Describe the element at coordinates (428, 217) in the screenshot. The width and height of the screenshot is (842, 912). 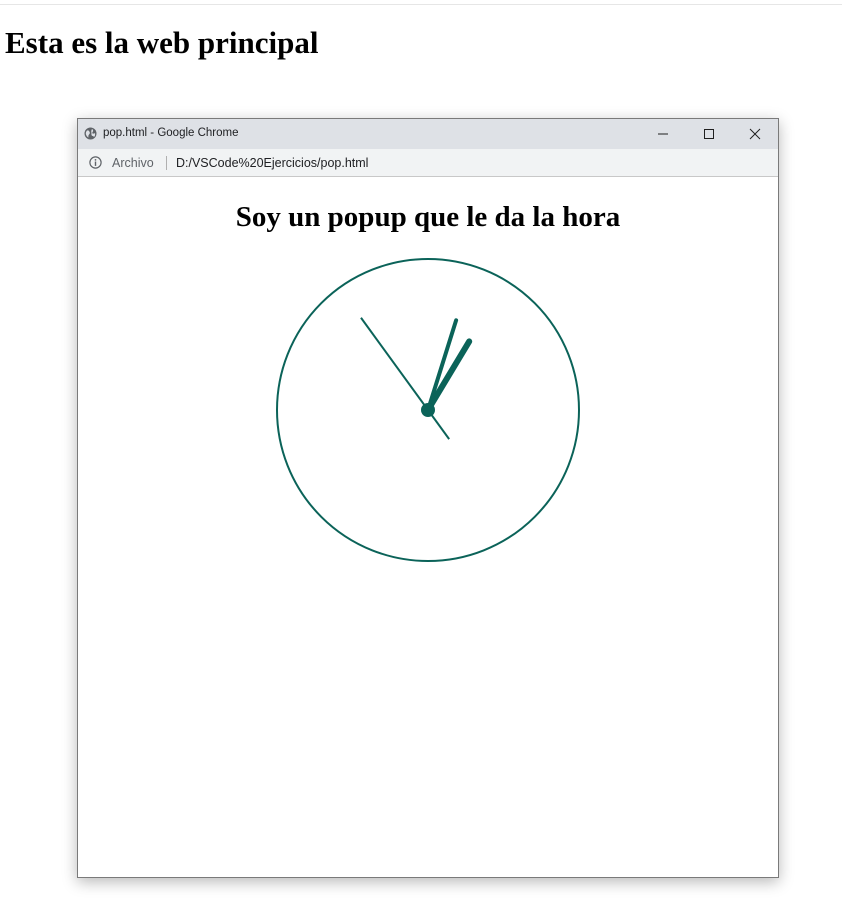
I see `popup-heading: Soy un popup que le da la hora` at that location.